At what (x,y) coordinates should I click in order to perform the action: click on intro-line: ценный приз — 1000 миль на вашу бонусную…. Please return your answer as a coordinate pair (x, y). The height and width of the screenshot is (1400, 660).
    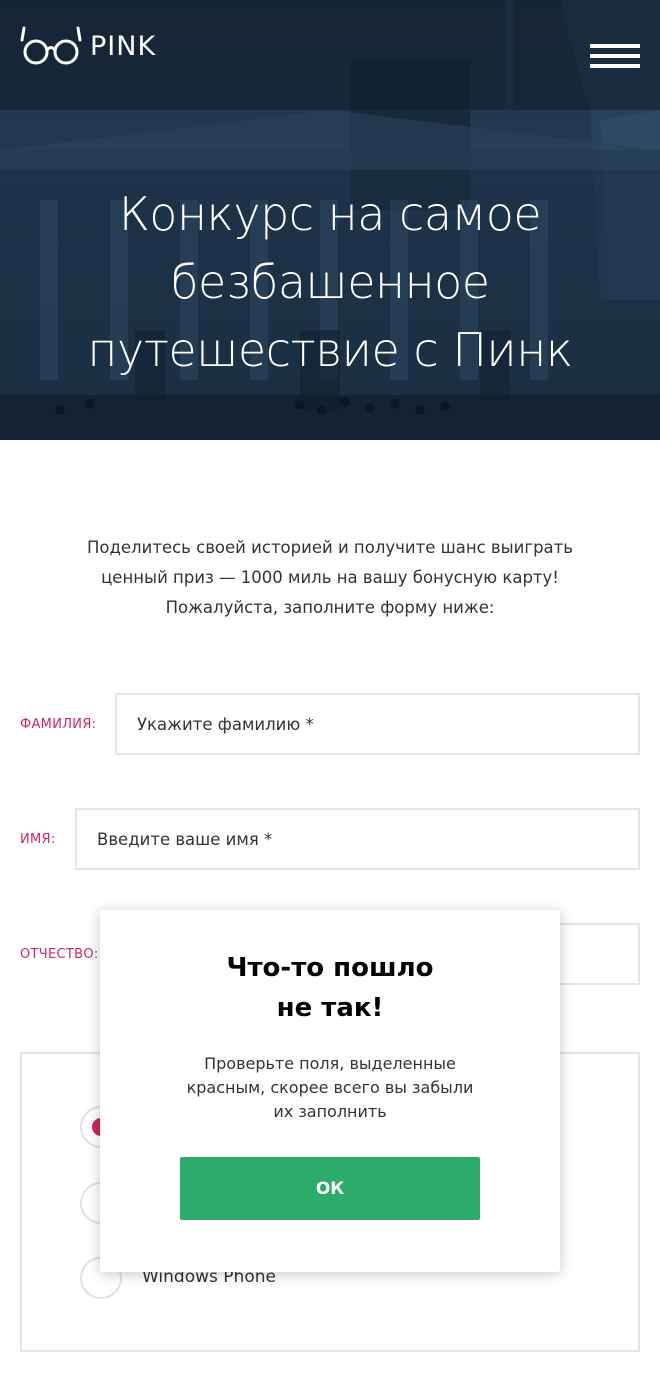
    Looking at the image, I should click on (330, 577).